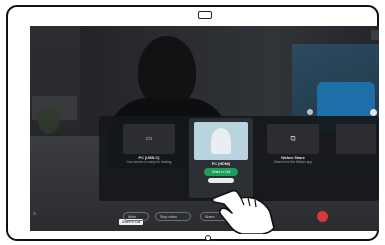  I want to click on share-source-webex: ⧉ Webex Share Share from the Webex app, so click(293, 144).